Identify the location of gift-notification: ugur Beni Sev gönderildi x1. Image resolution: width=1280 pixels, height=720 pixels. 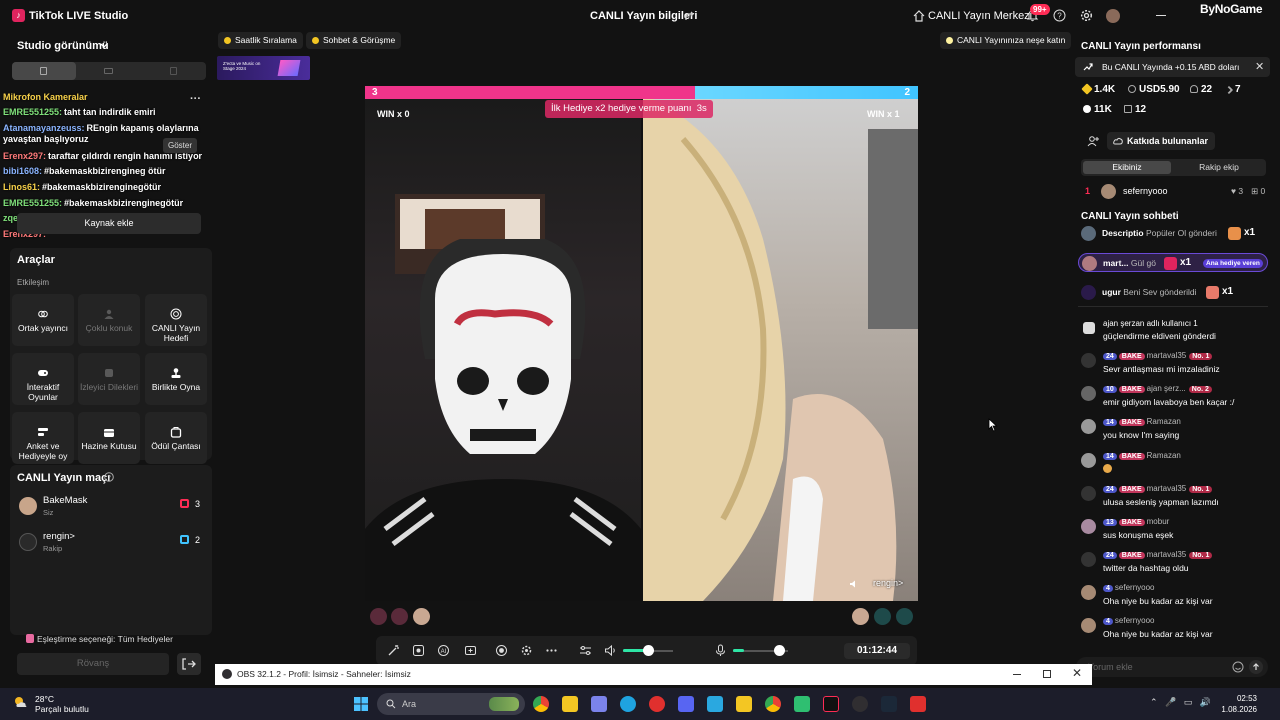
(1173, 292).